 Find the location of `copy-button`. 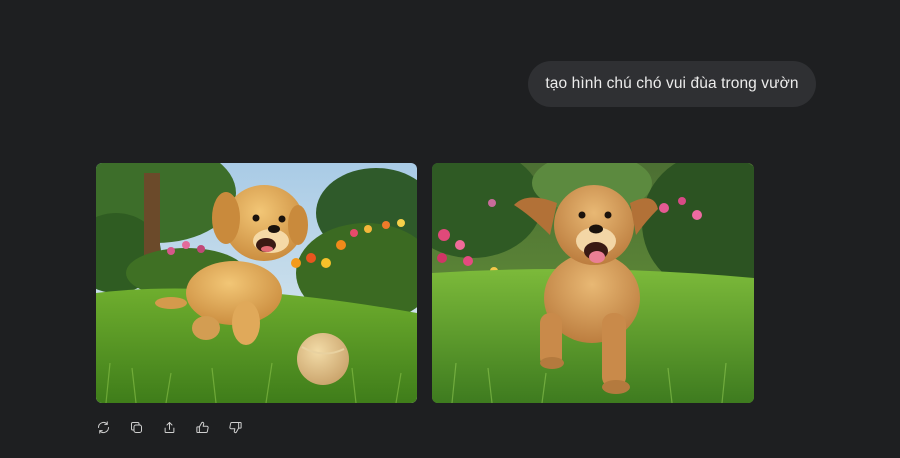

copy-button is located at coordinates (136, 427).